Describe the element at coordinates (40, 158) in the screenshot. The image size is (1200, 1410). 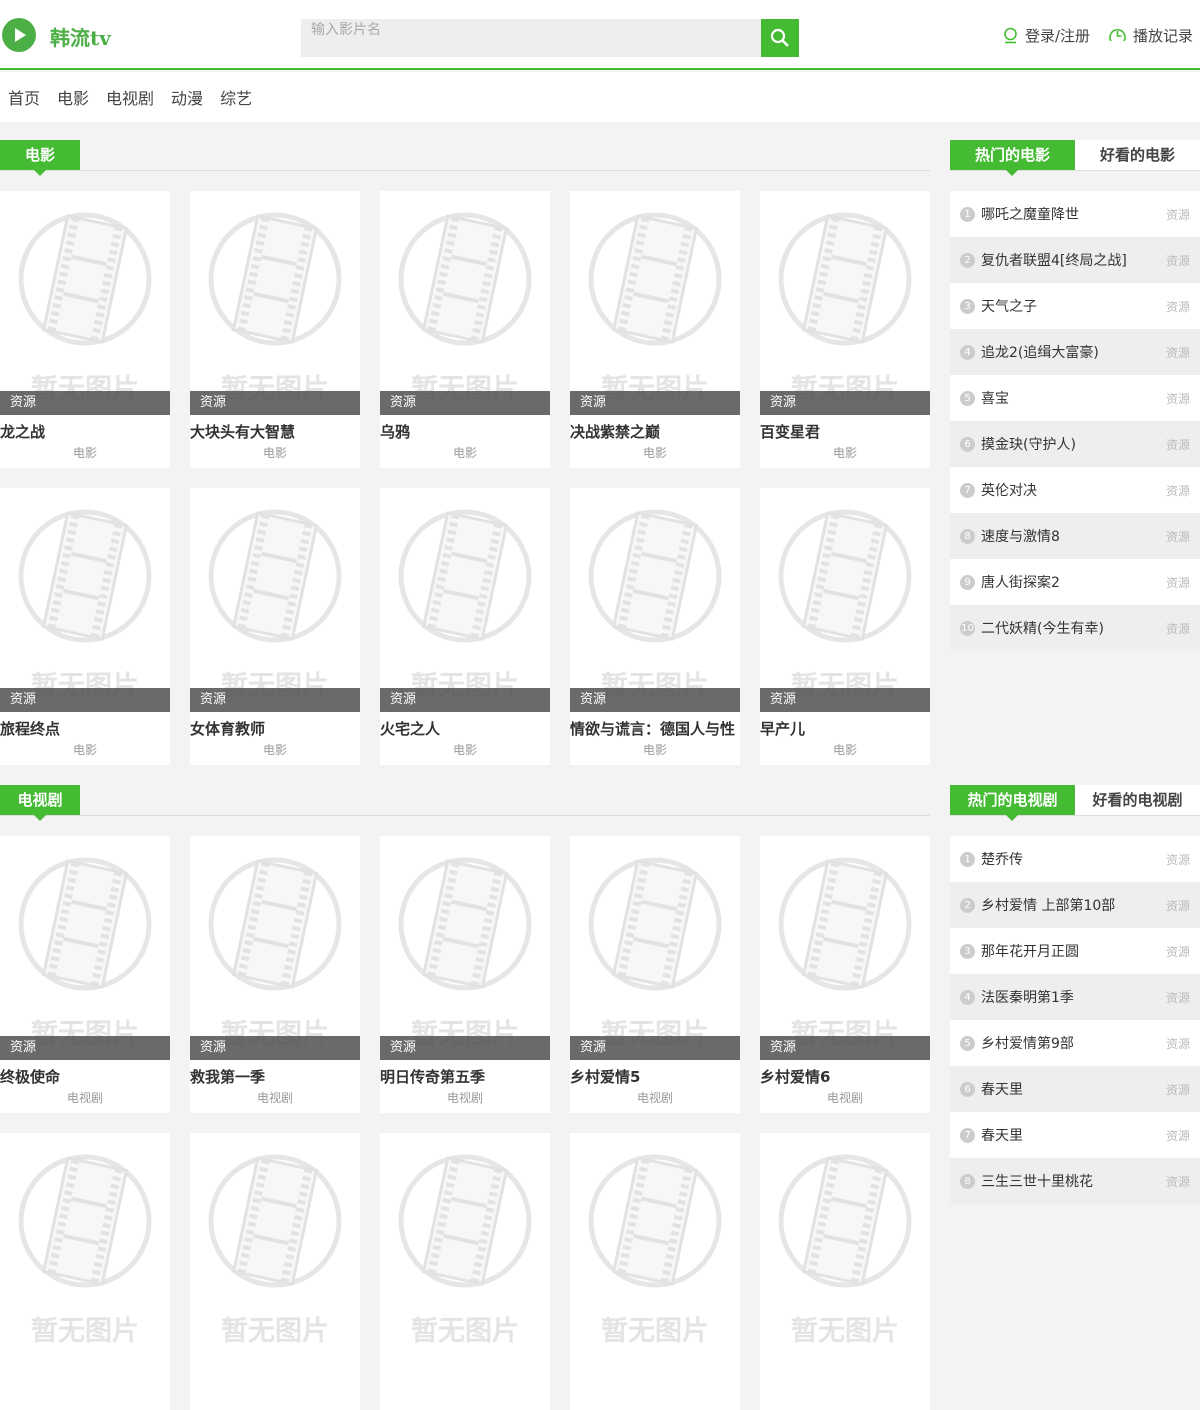
I see `section-title: 电影` at that location.